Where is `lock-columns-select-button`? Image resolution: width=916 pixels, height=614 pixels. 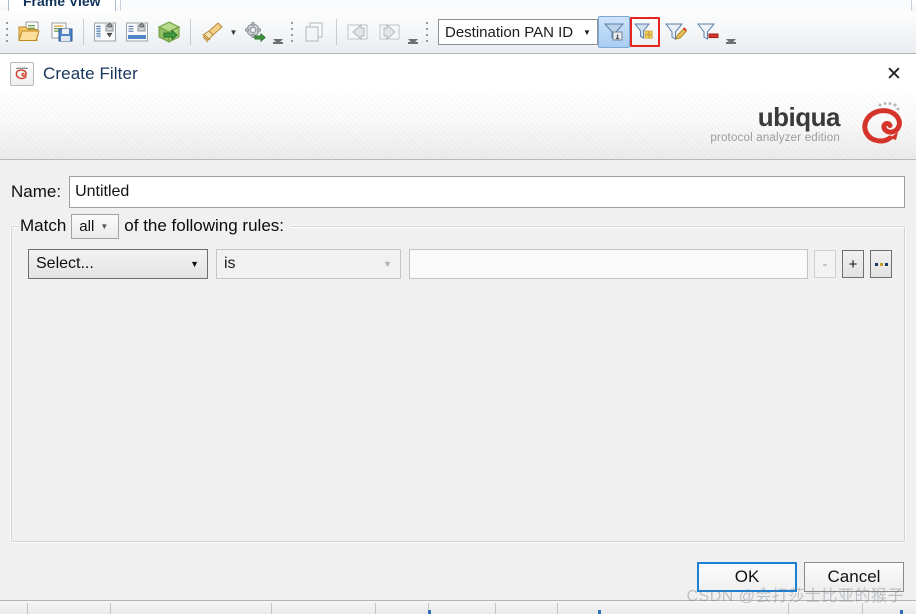 lock-columns-select-button is located at coordinates (137, 32).